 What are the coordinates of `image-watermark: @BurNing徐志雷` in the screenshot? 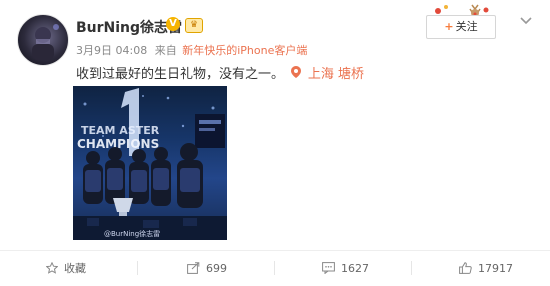 It's located at (132, 234).